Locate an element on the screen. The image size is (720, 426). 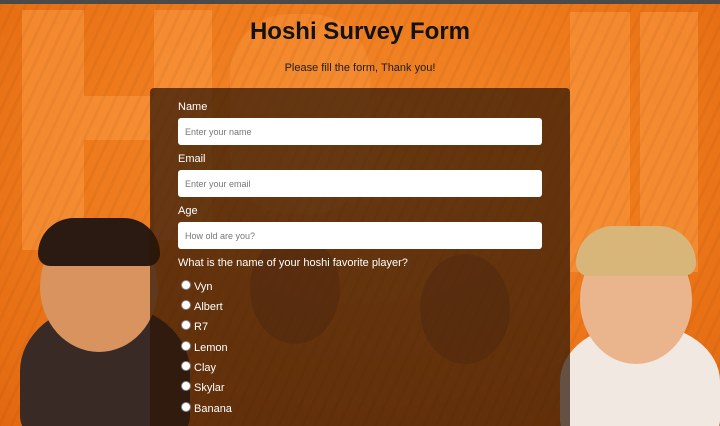
radio-option-r7: R7 is located at coordinates (194, 327).